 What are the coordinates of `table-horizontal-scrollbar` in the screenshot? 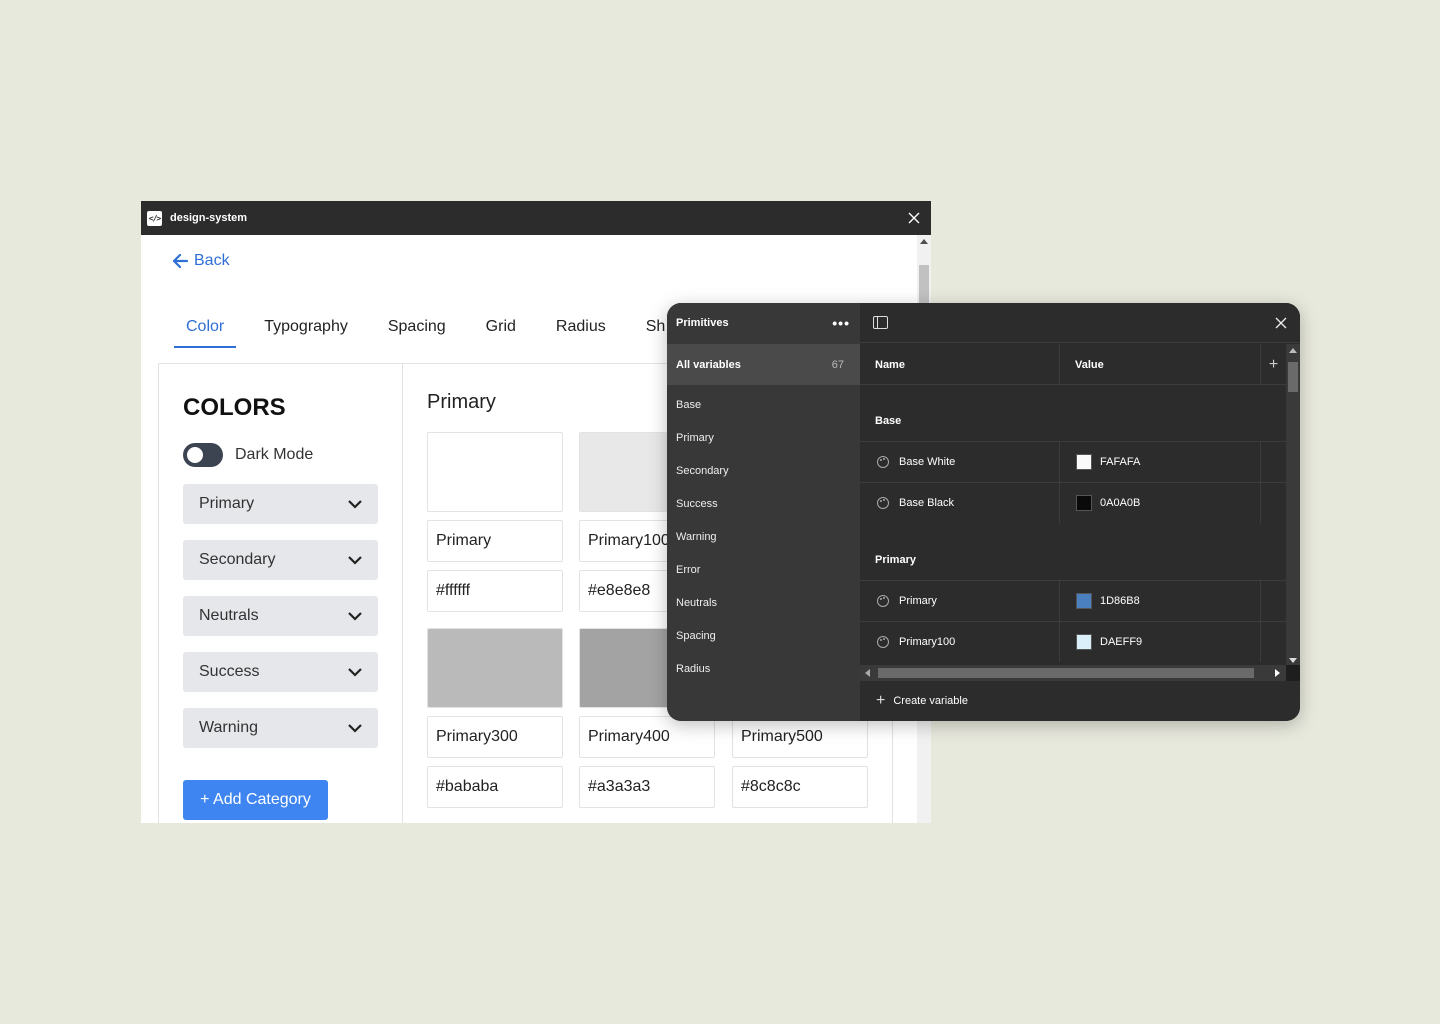 It's located at (1073, 673).